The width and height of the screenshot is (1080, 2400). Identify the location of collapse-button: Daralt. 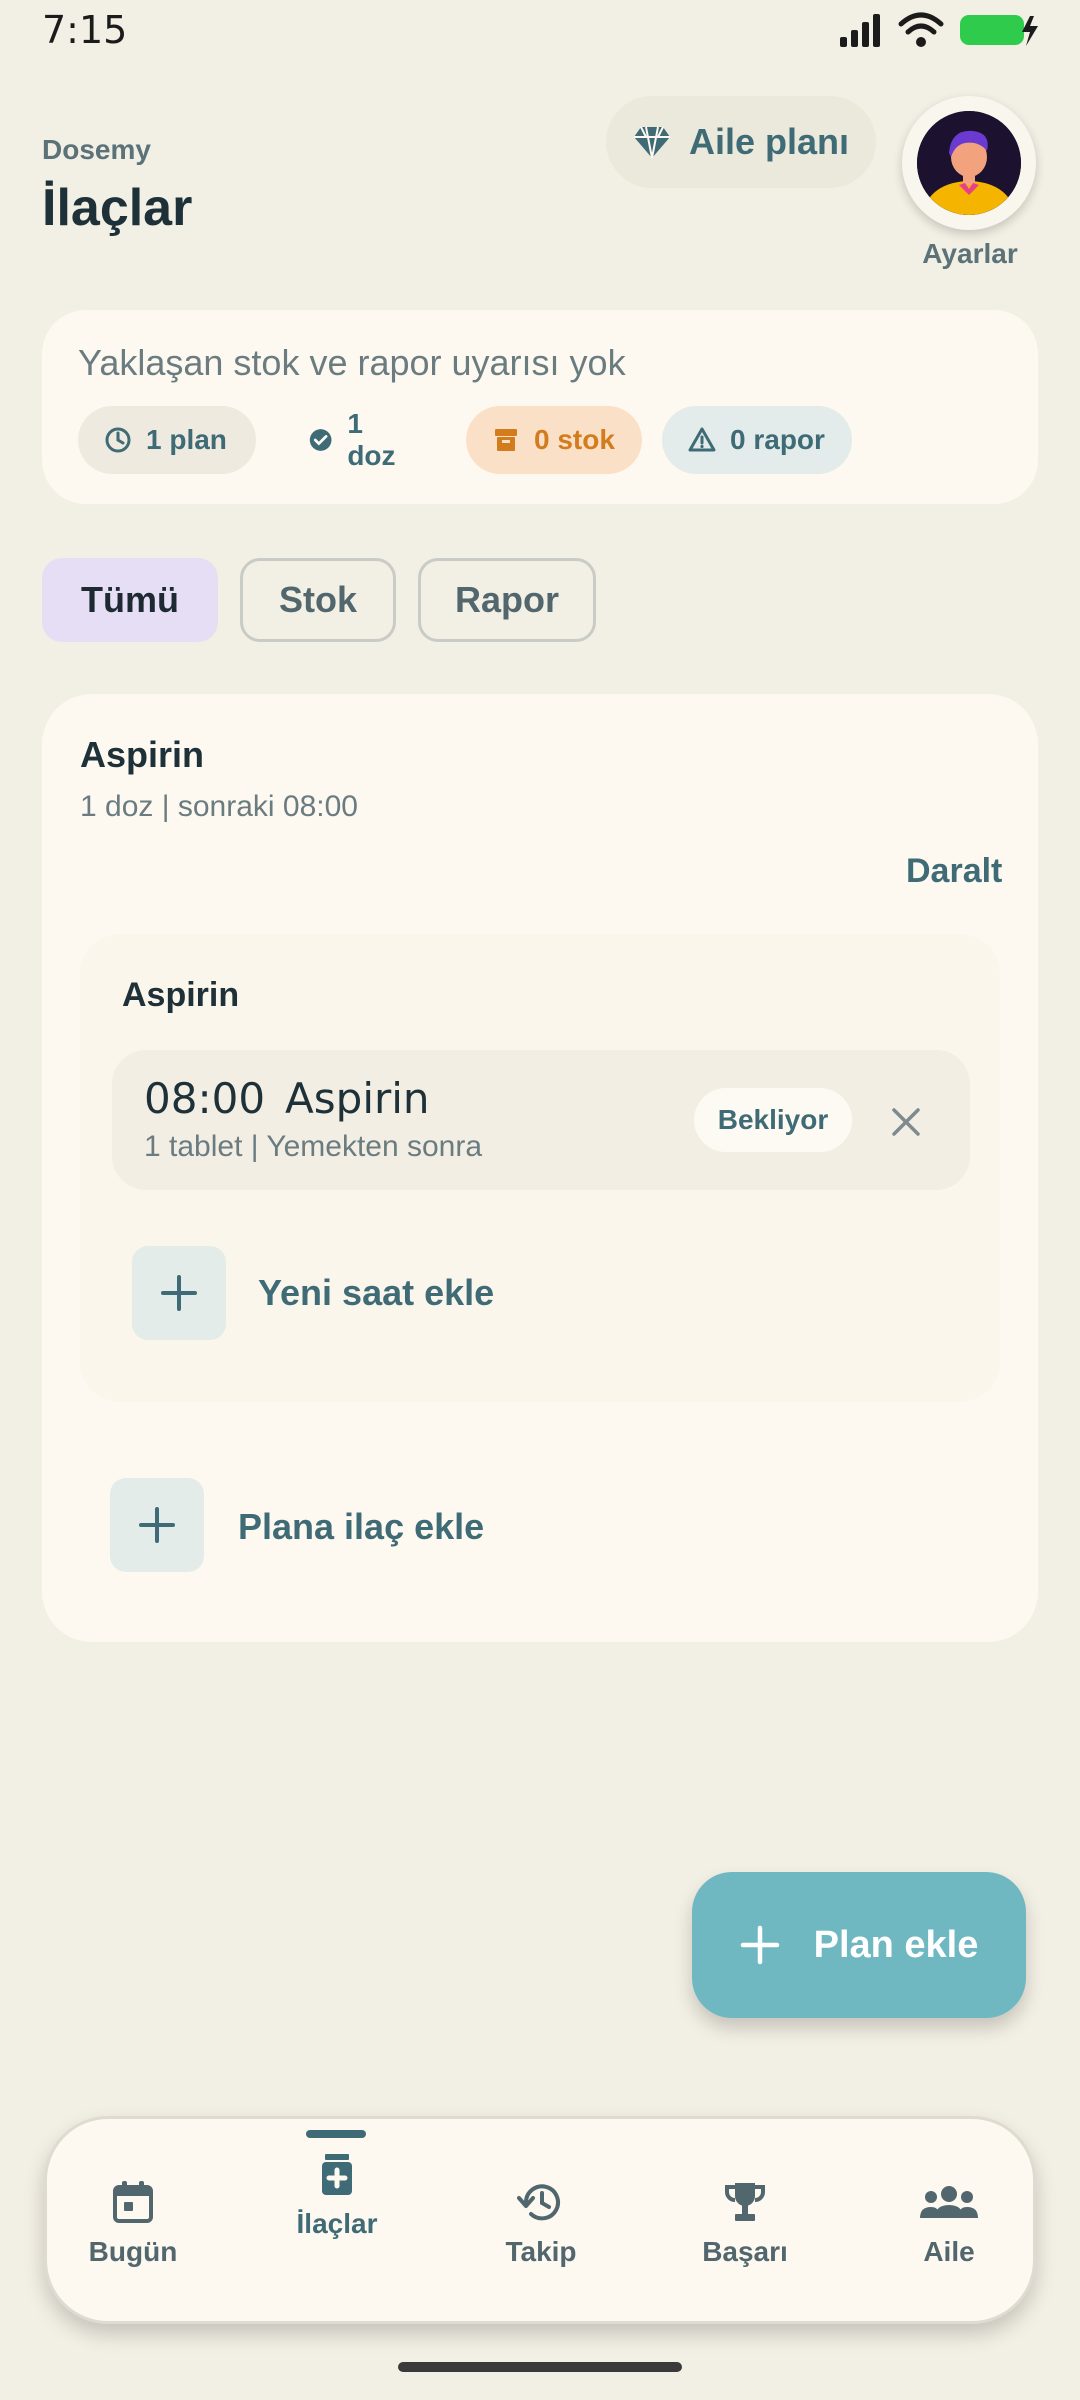
(954, 871).